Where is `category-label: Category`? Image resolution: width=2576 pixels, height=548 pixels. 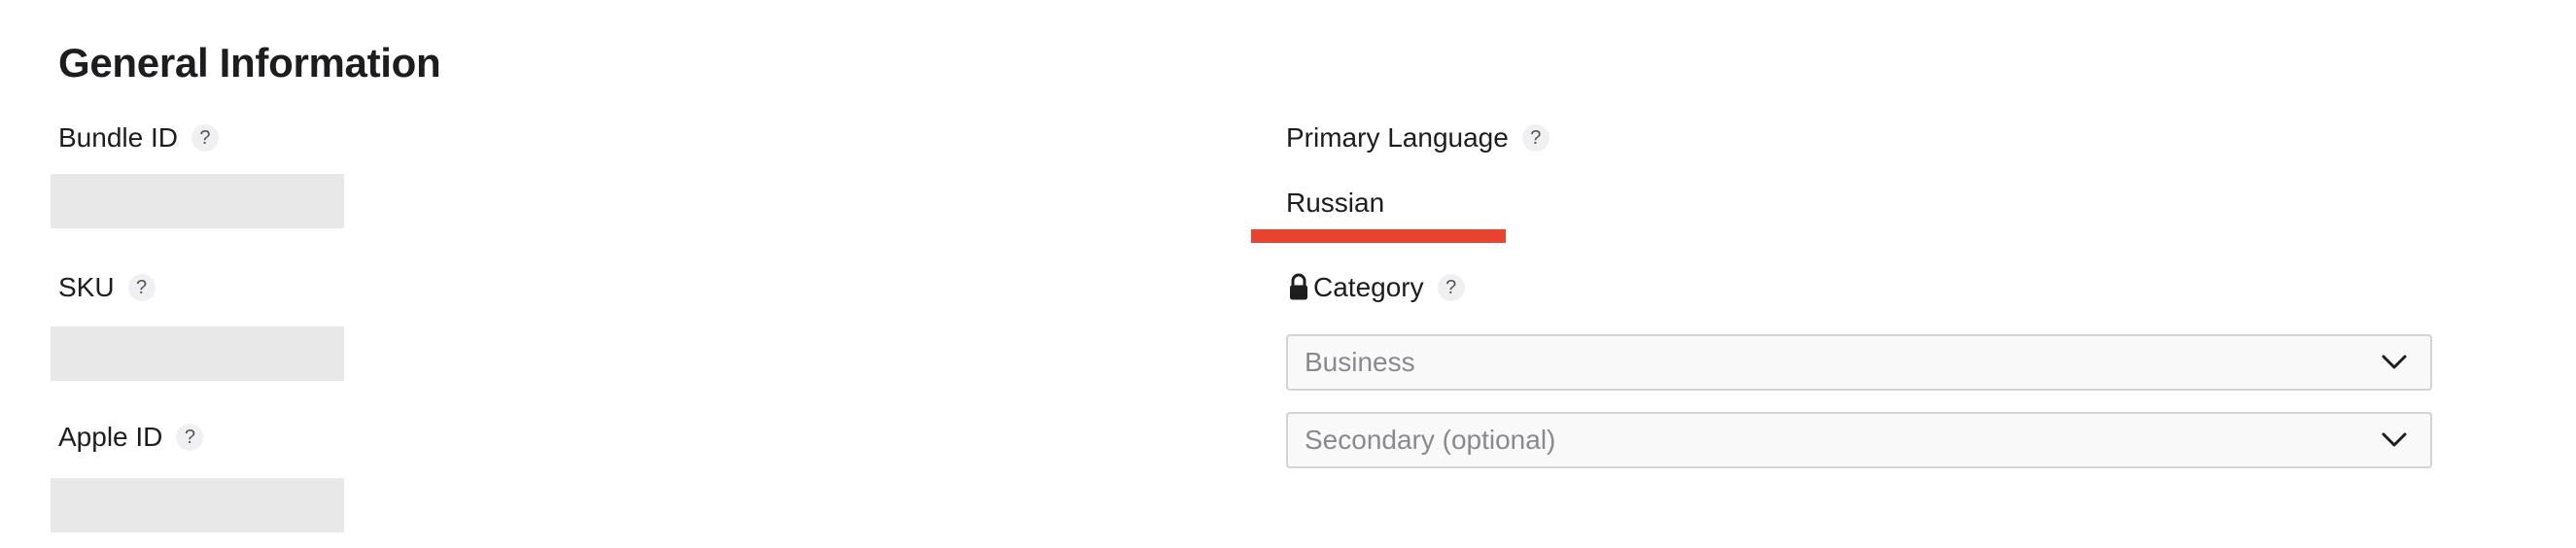
category-label: Category is located at coordinates (1368, 287).